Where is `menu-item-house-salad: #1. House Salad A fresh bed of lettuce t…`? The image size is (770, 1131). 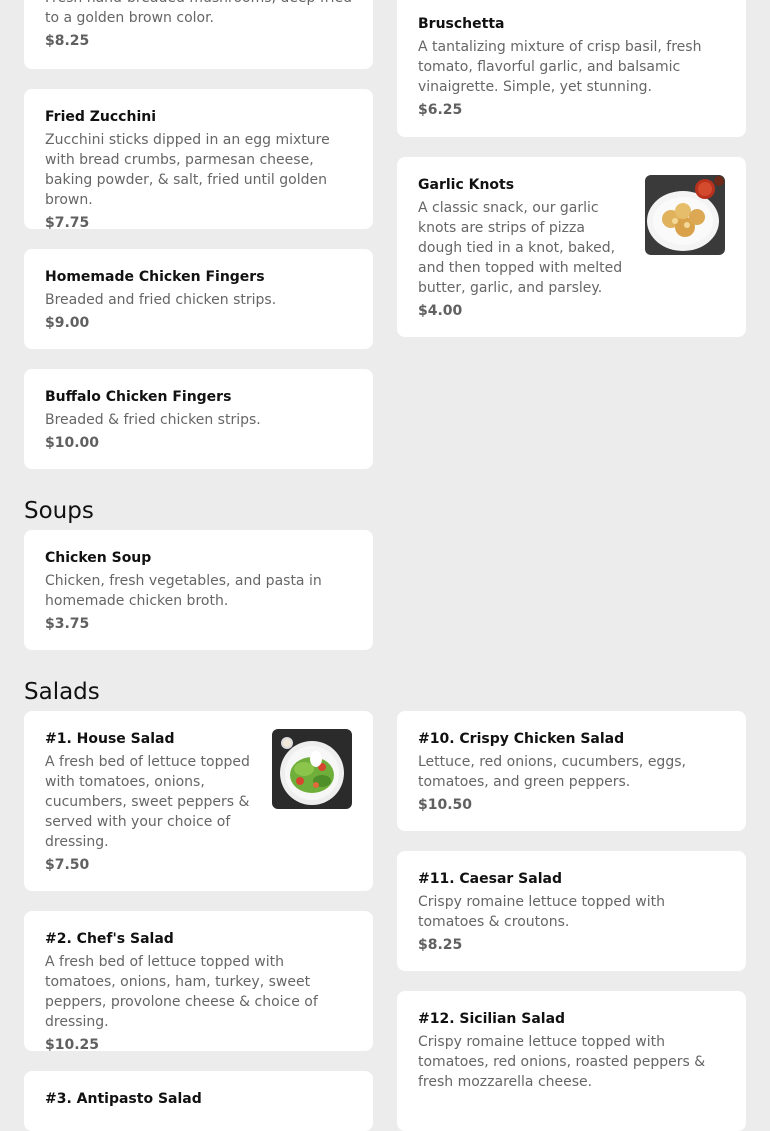 menu-item-house-salad: #1. House Salad A fresh bed of lettuce t… is located at coordinates (198, 801).